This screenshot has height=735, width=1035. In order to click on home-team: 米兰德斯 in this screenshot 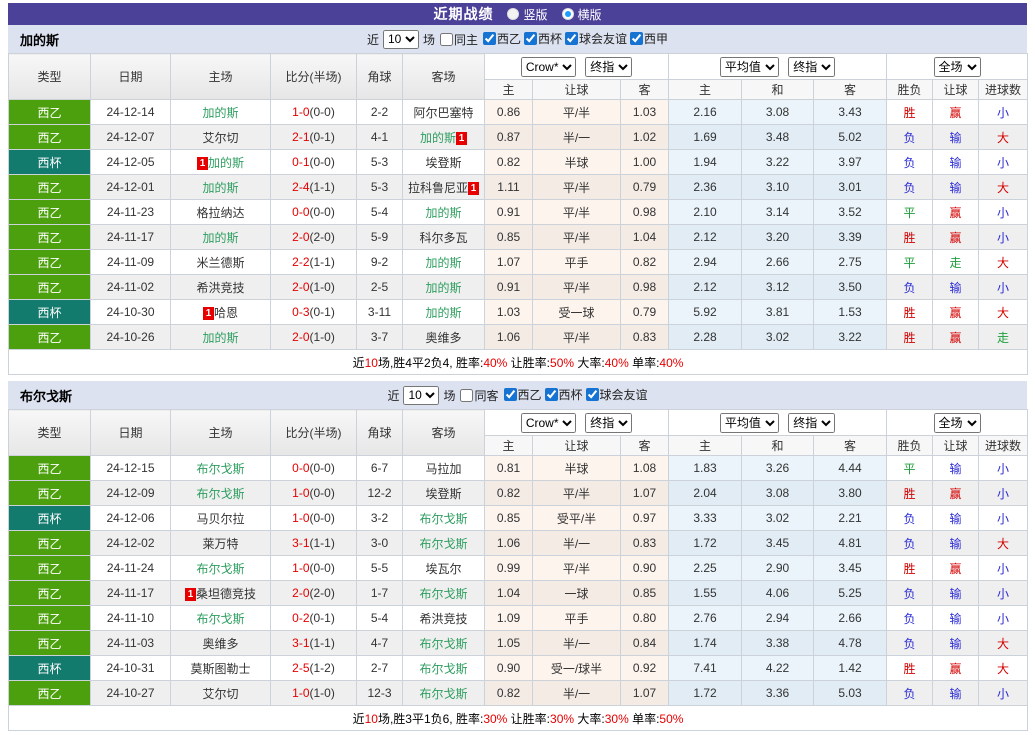, I will do `click(220, 262)`.